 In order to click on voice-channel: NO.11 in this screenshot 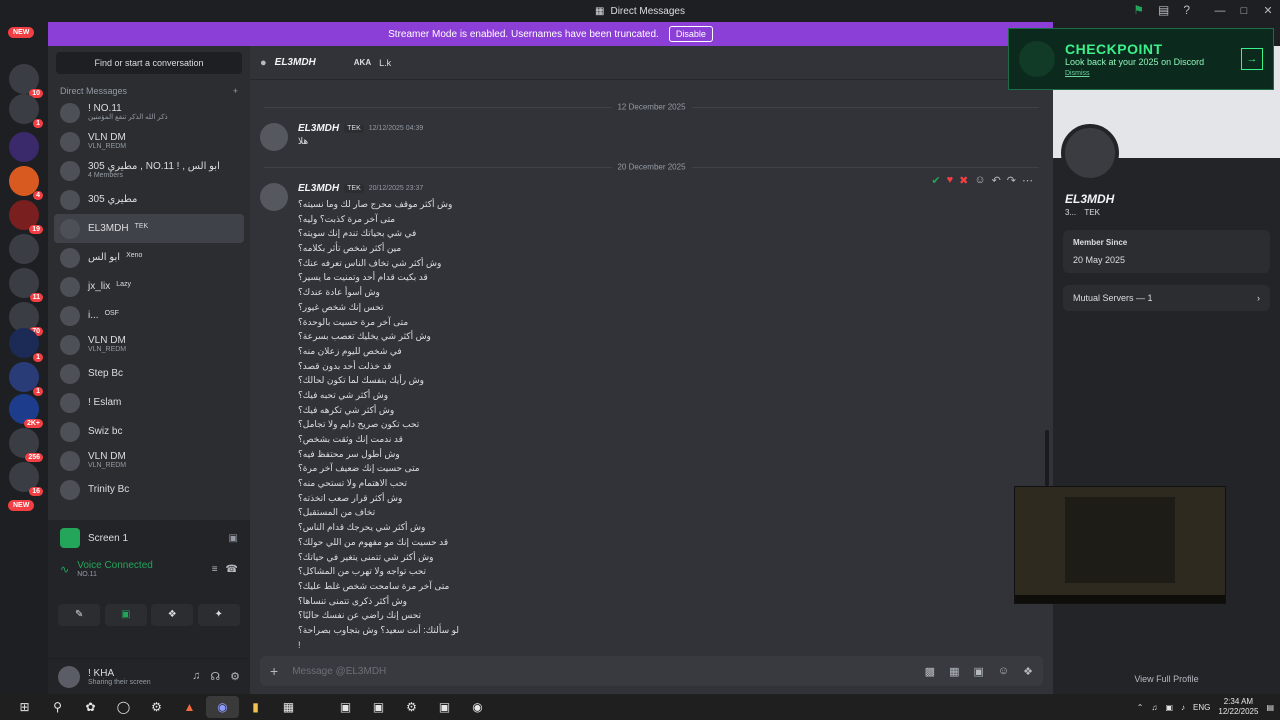, I will do `click(115, 574)`.